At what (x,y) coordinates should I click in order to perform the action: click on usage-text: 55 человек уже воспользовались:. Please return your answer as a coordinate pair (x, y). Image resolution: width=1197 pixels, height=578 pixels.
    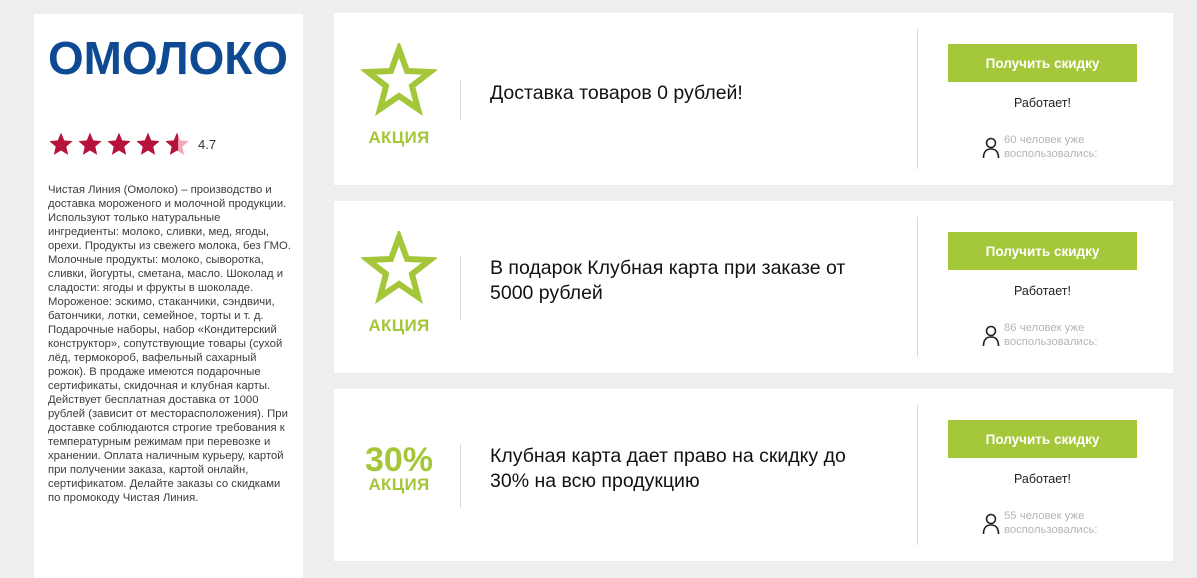
    Looking at the image, I should click on (1051, 523).